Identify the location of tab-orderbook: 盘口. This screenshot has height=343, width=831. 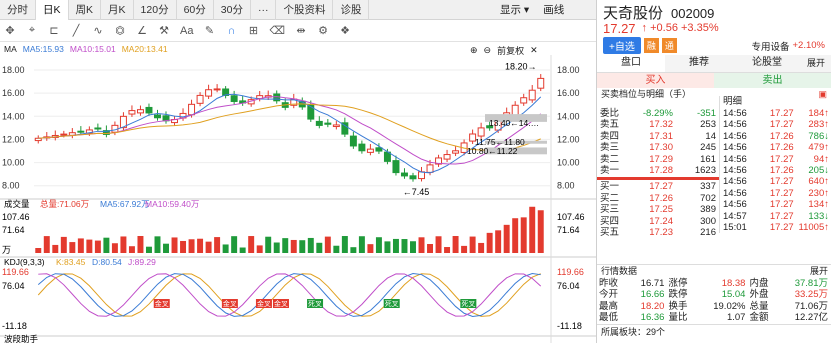
(631, 63).